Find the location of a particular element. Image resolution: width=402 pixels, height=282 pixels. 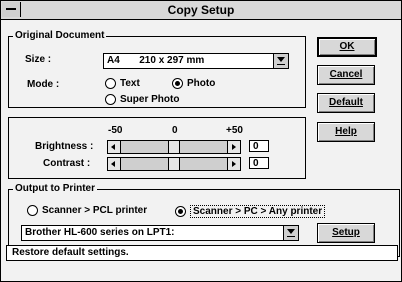

cancel-button: Cancel is located at coordinates (346, 75).